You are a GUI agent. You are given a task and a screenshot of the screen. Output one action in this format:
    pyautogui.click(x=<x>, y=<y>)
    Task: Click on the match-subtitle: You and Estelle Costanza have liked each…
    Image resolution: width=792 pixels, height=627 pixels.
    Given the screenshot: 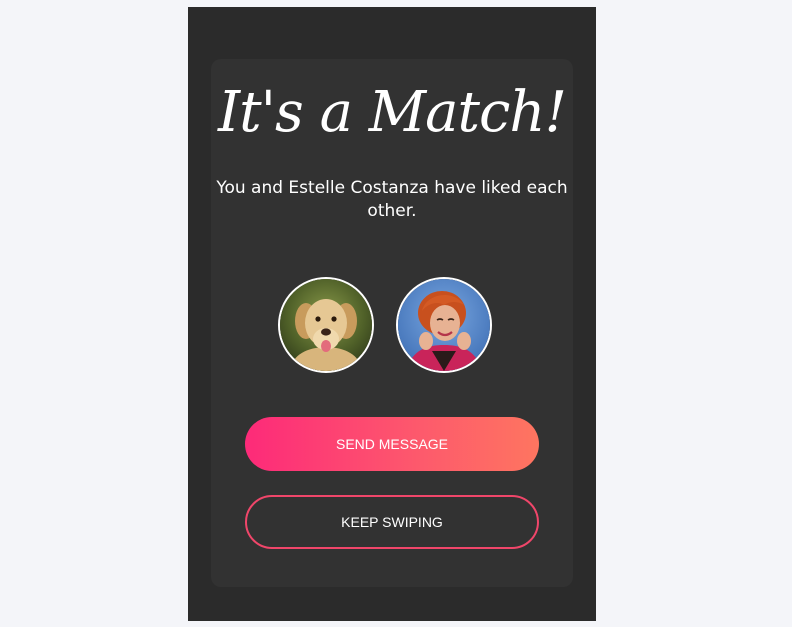 What is the action you would take?
    pyautogui.click(x=392, y=199)
    